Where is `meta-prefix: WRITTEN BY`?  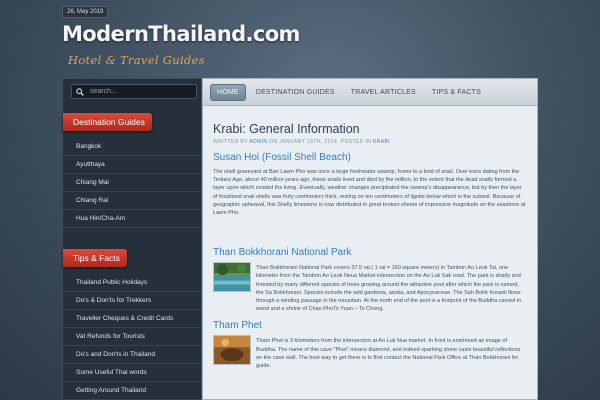 meta-prefix: WRITTEN BY is located at coordinates (231, 142).